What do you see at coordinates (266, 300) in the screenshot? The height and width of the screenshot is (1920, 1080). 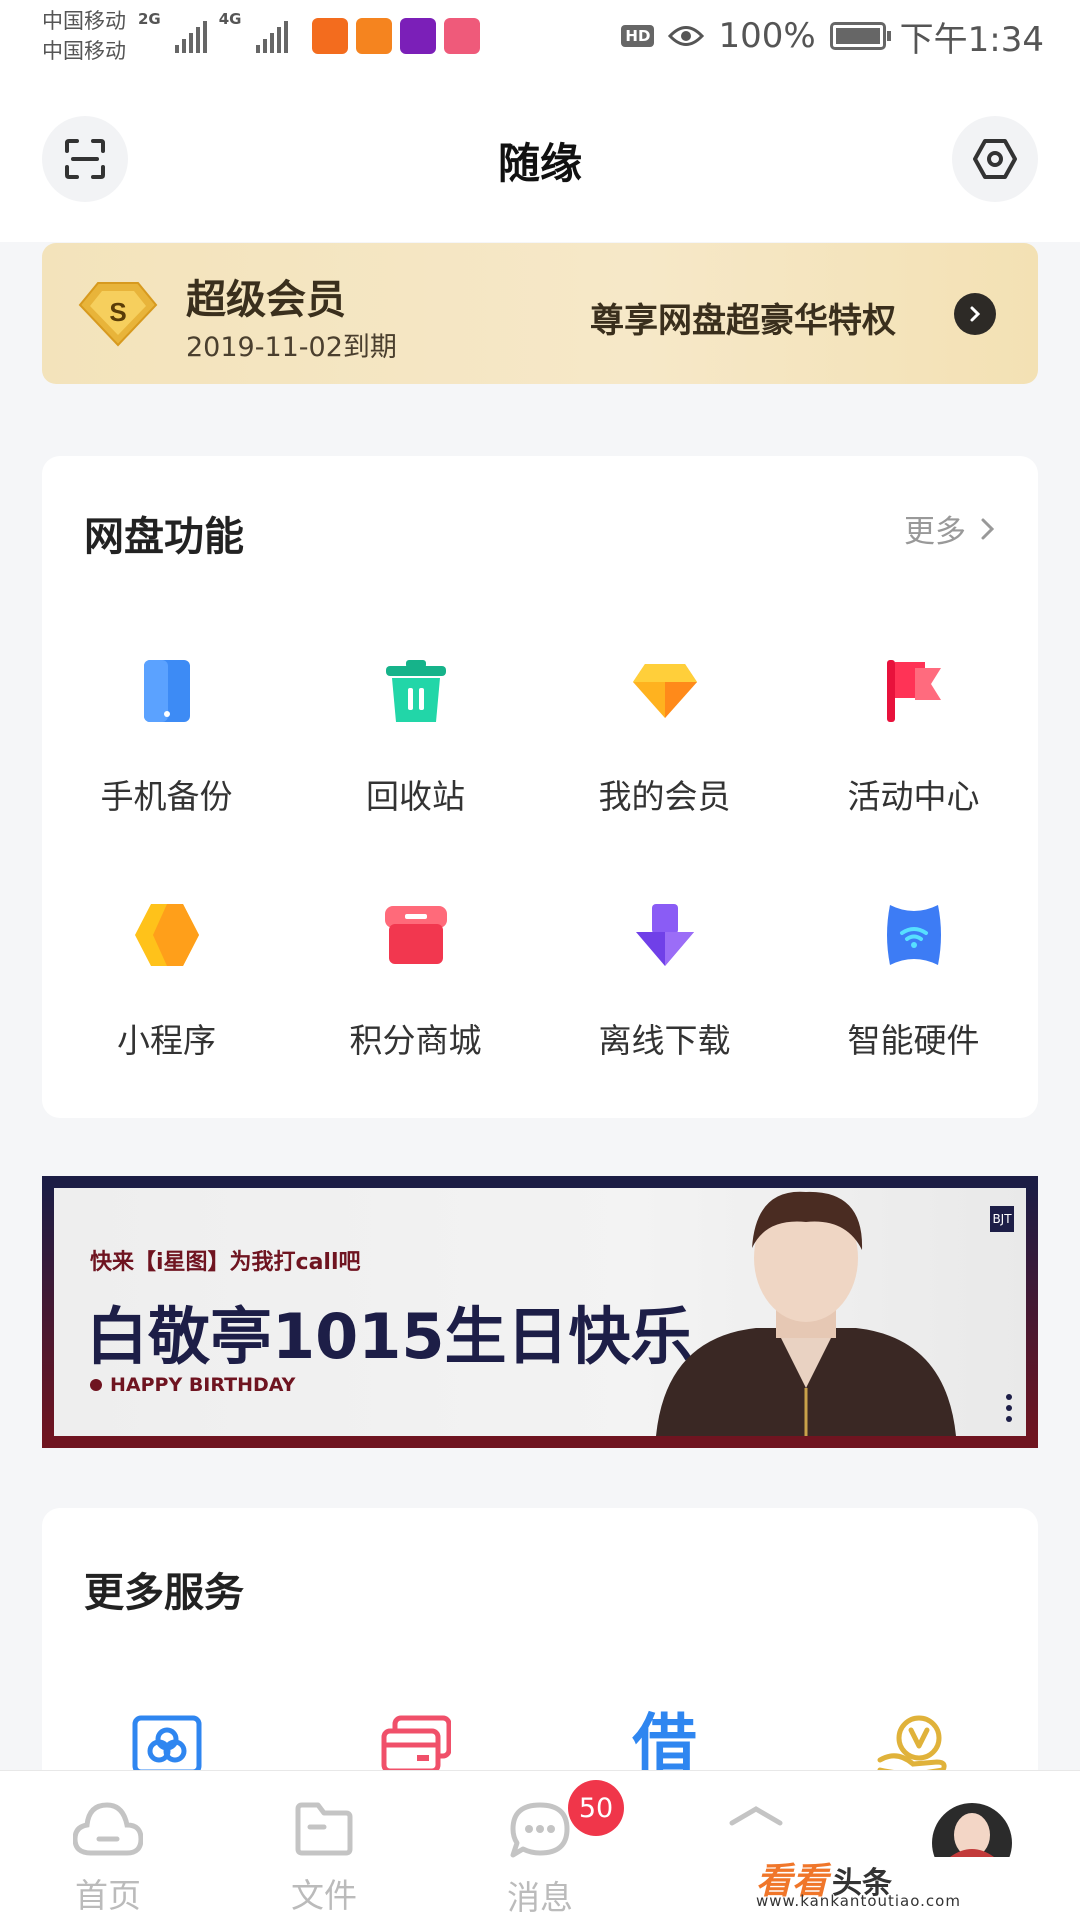 I see `vip-title: 超级会员` at bounding box center [266, 300].